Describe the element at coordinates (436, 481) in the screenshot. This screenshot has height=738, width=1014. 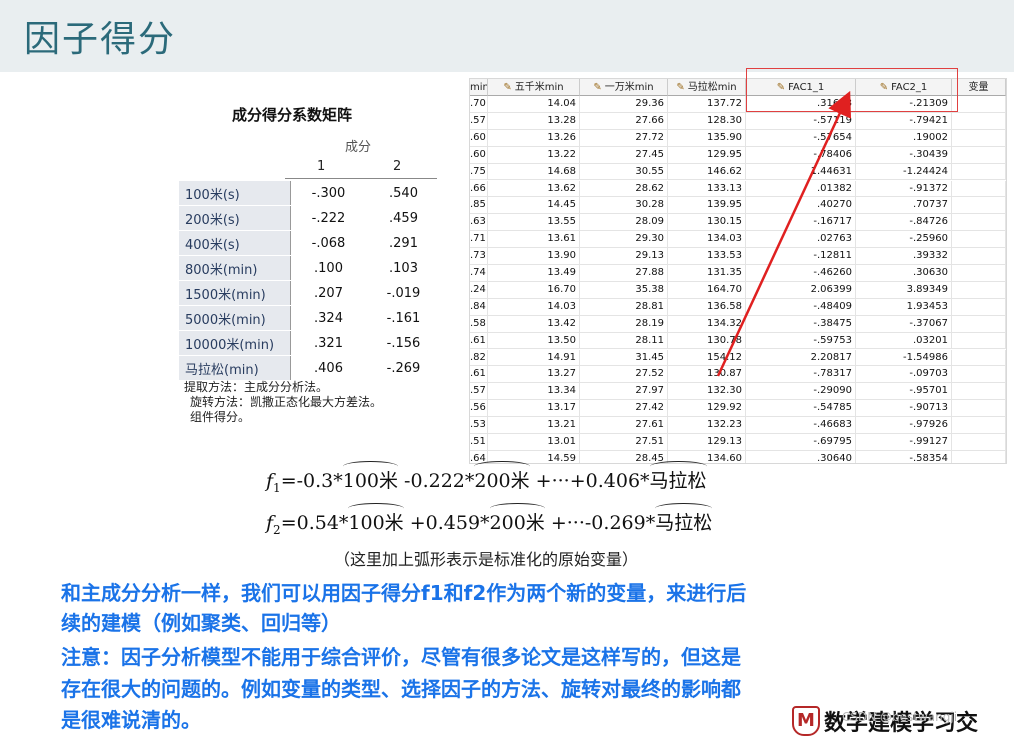
I see `formula-coef: -0.222*` at that location.